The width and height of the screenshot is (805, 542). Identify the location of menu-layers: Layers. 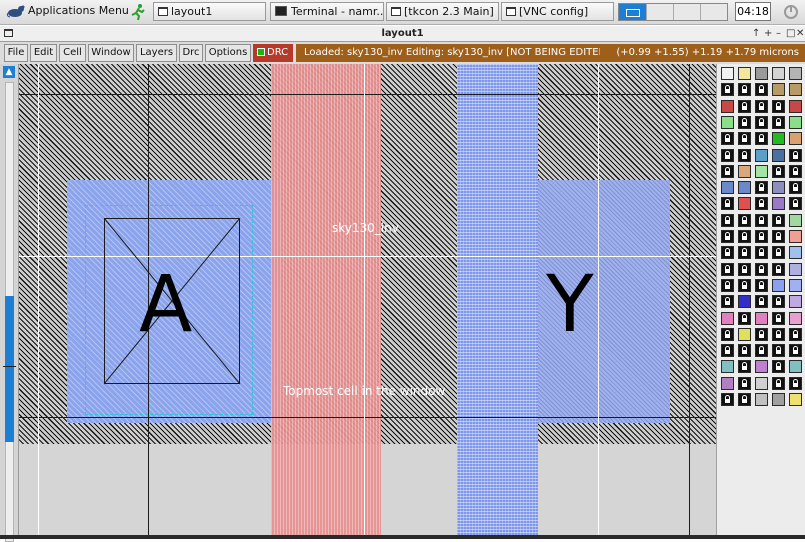
(156, 53).